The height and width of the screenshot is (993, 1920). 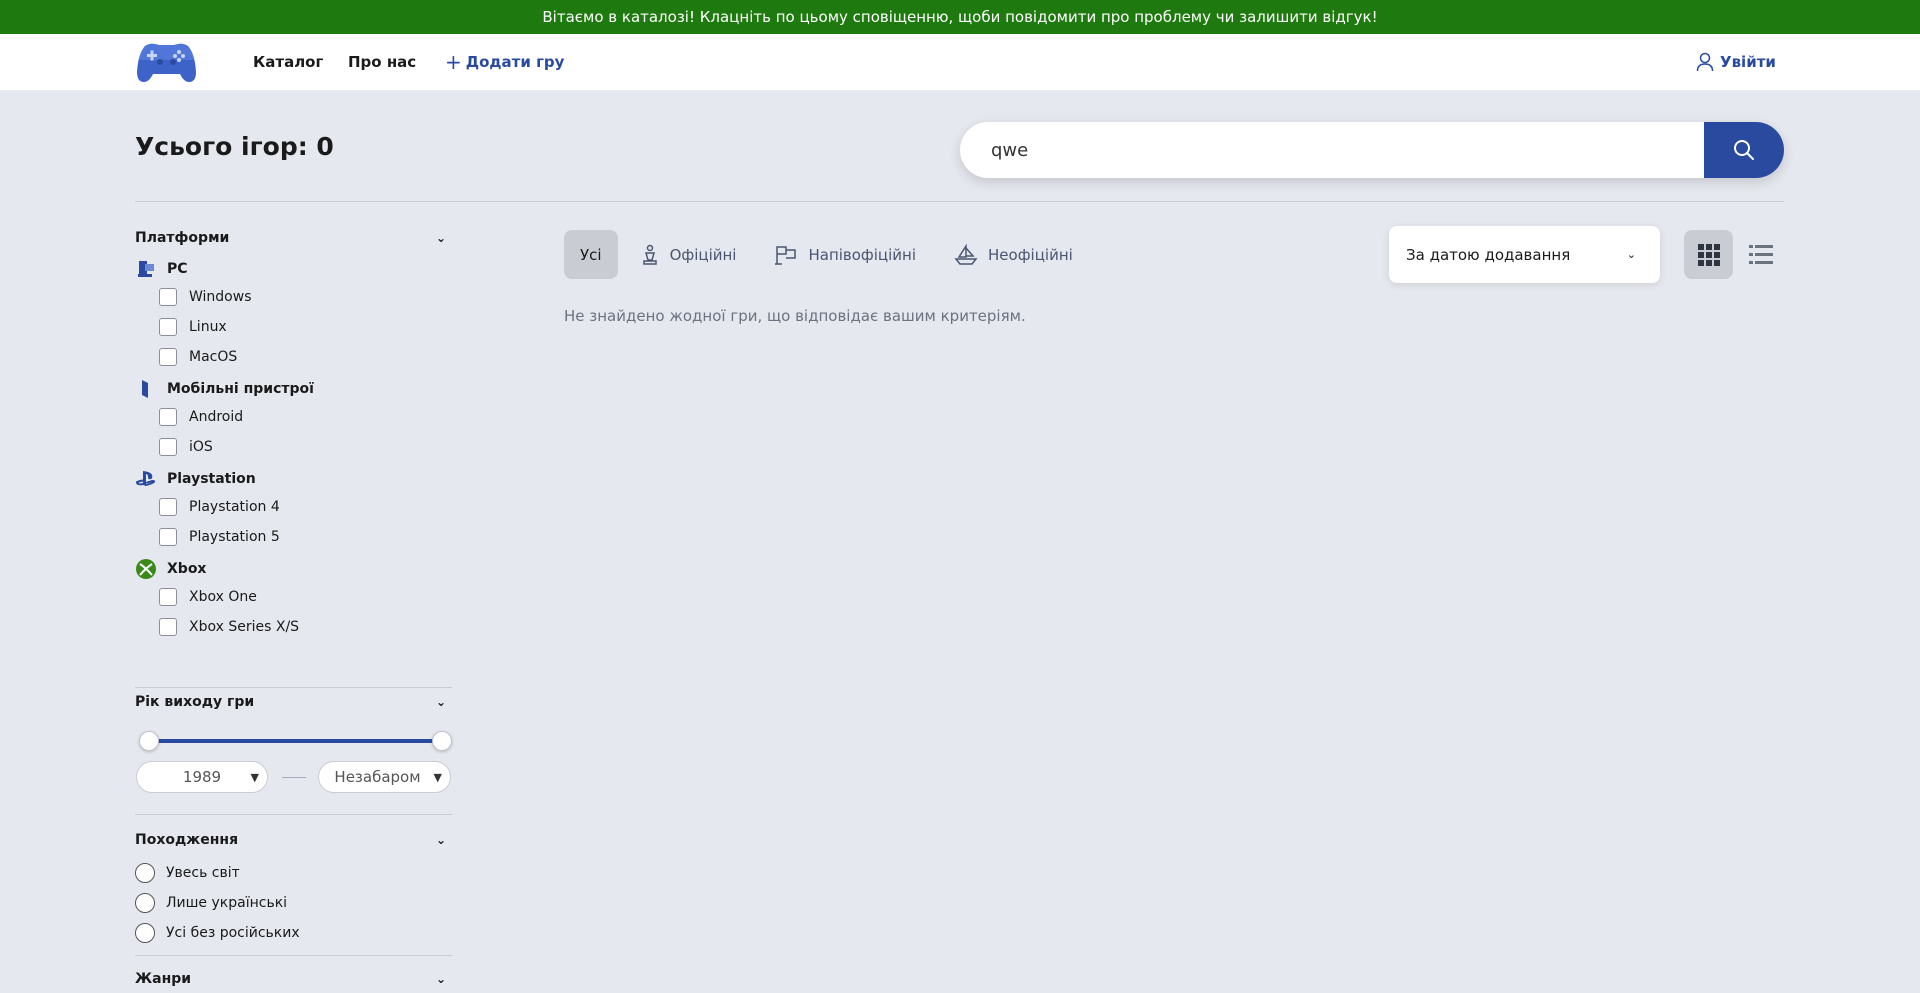 I want to click on checkbox-label: Xbox One, so click(x=223, y=597).